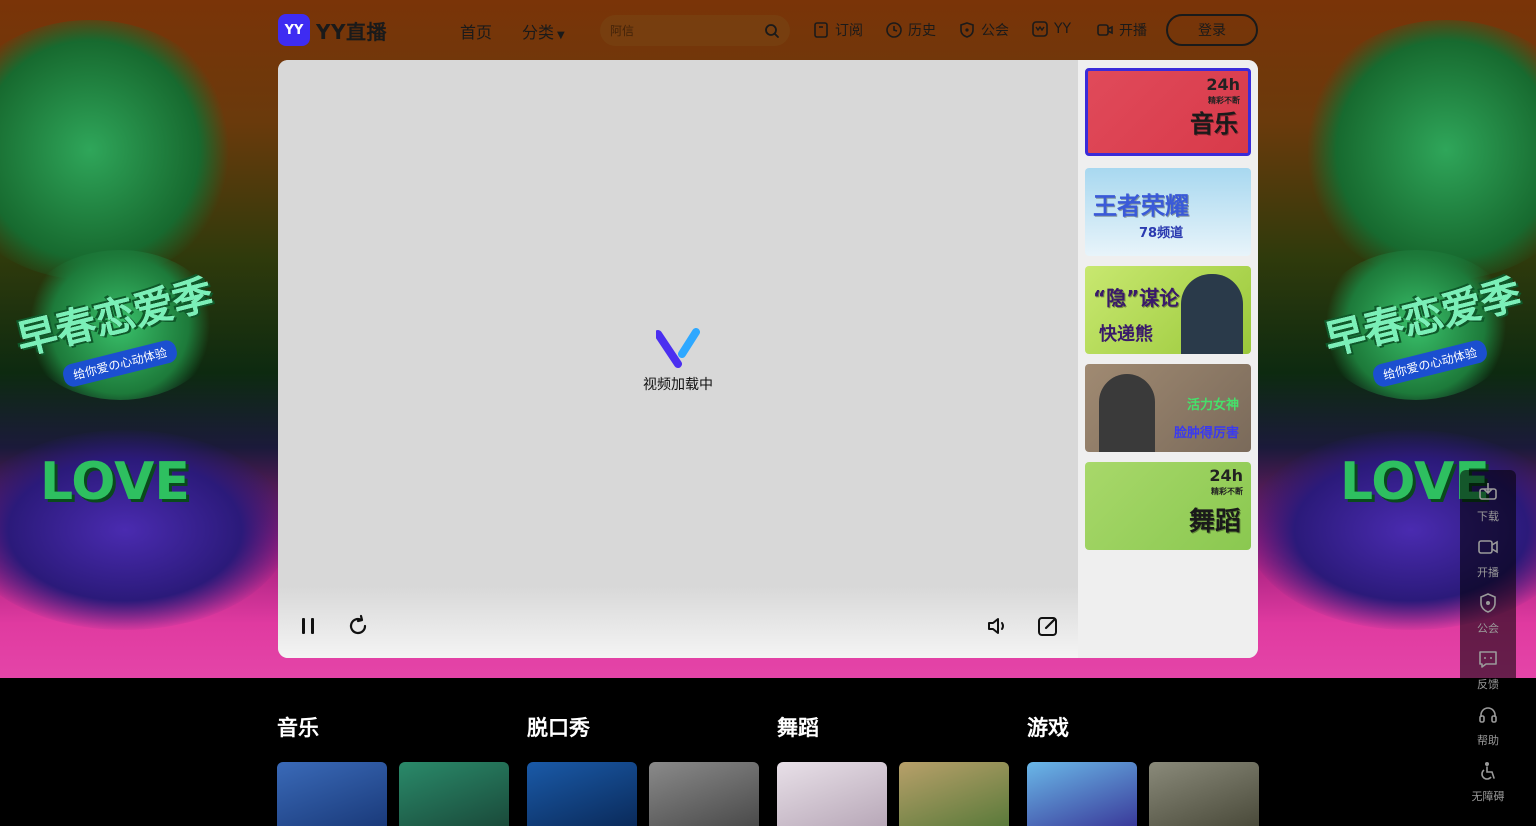  I want to click on channel-goddess-sub: 脸肿得厉害, so click(1206, 433).